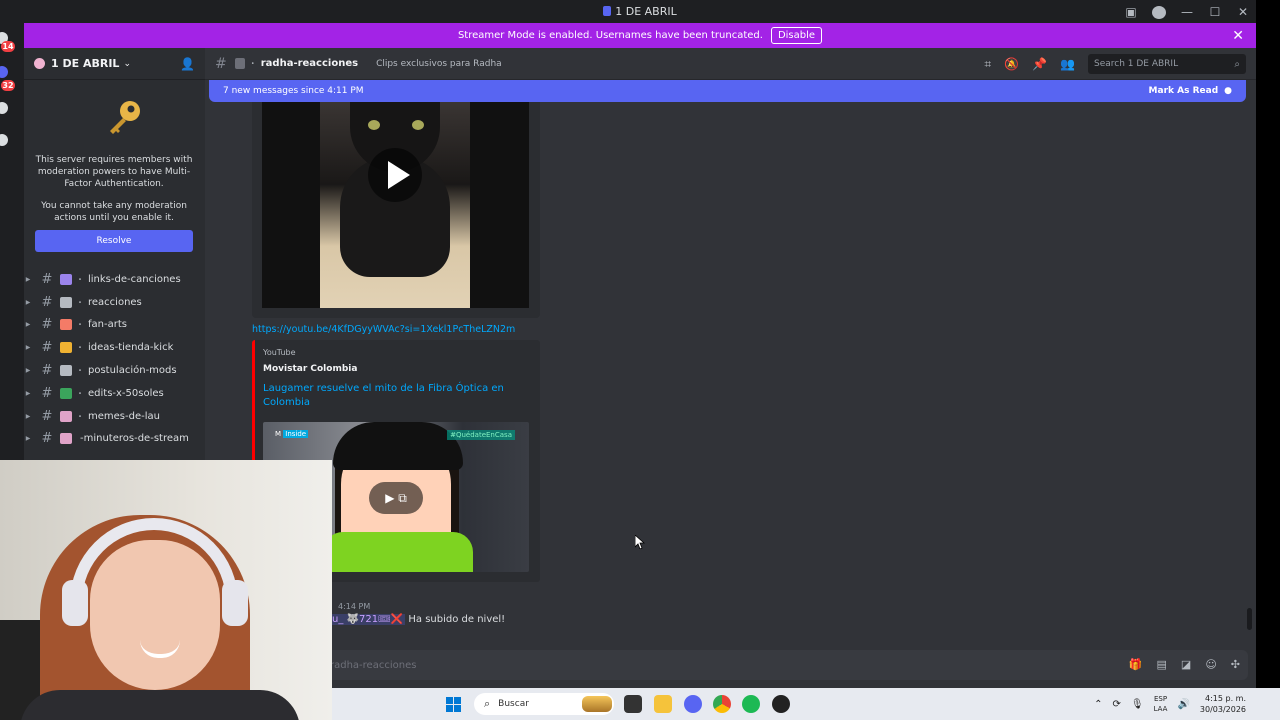 The image size is (1280, 720). Describe the element at coordinates (396, 498) in the screenshot. I see `play-icon: ▶ ⧉` at that location.